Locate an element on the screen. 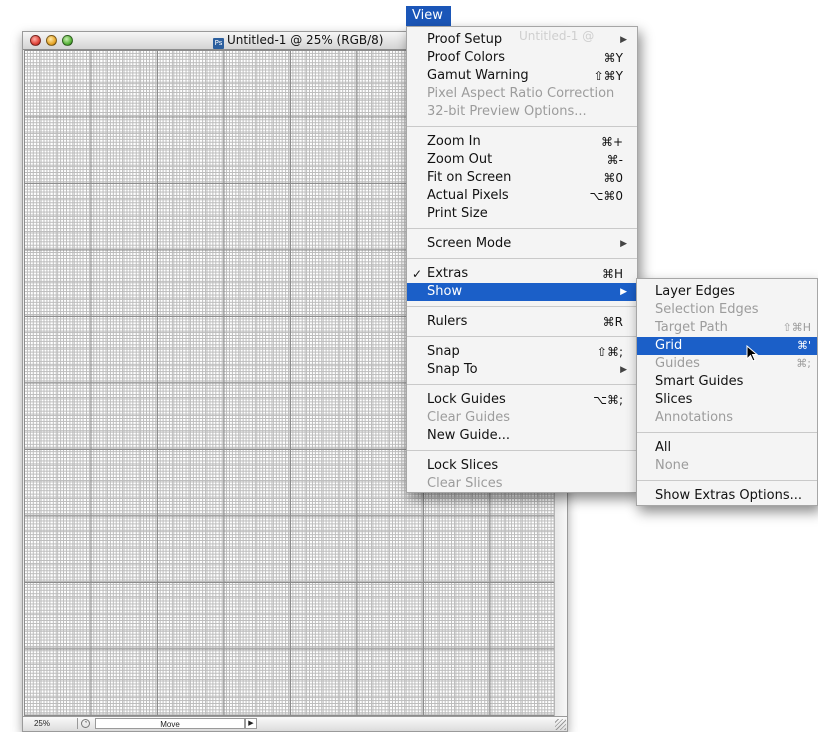  status-bar: 25% ◔ Move ▶ is located at coordinates (295, 723).